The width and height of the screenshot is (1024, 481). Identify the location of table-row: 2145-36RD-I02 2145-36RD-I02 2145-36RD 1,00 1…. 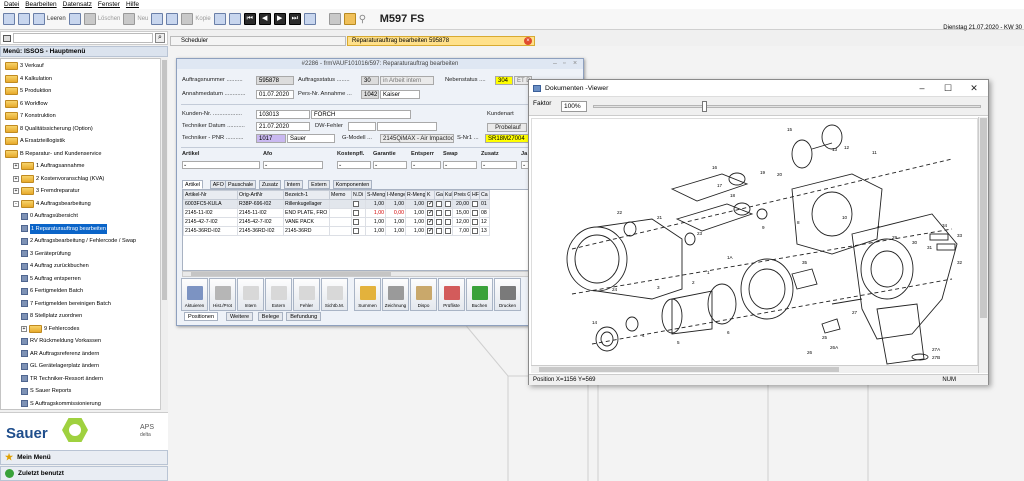
(336, 231).